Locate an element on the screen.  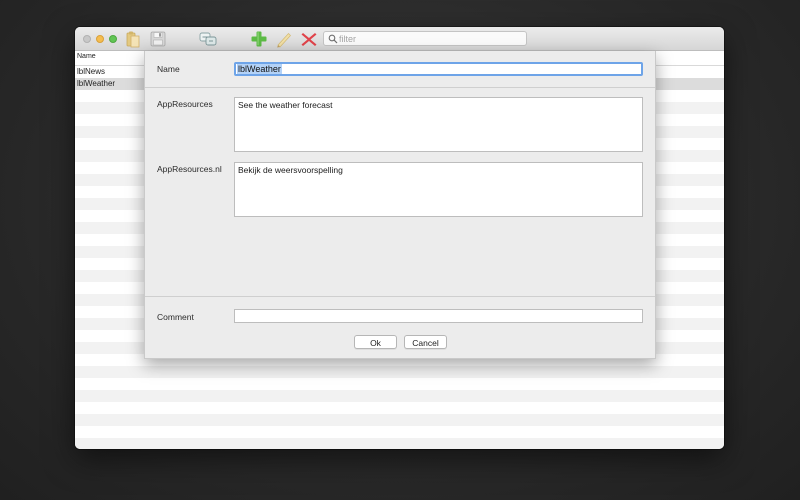
comment-label: Comment is located at coordinates (175, 317).